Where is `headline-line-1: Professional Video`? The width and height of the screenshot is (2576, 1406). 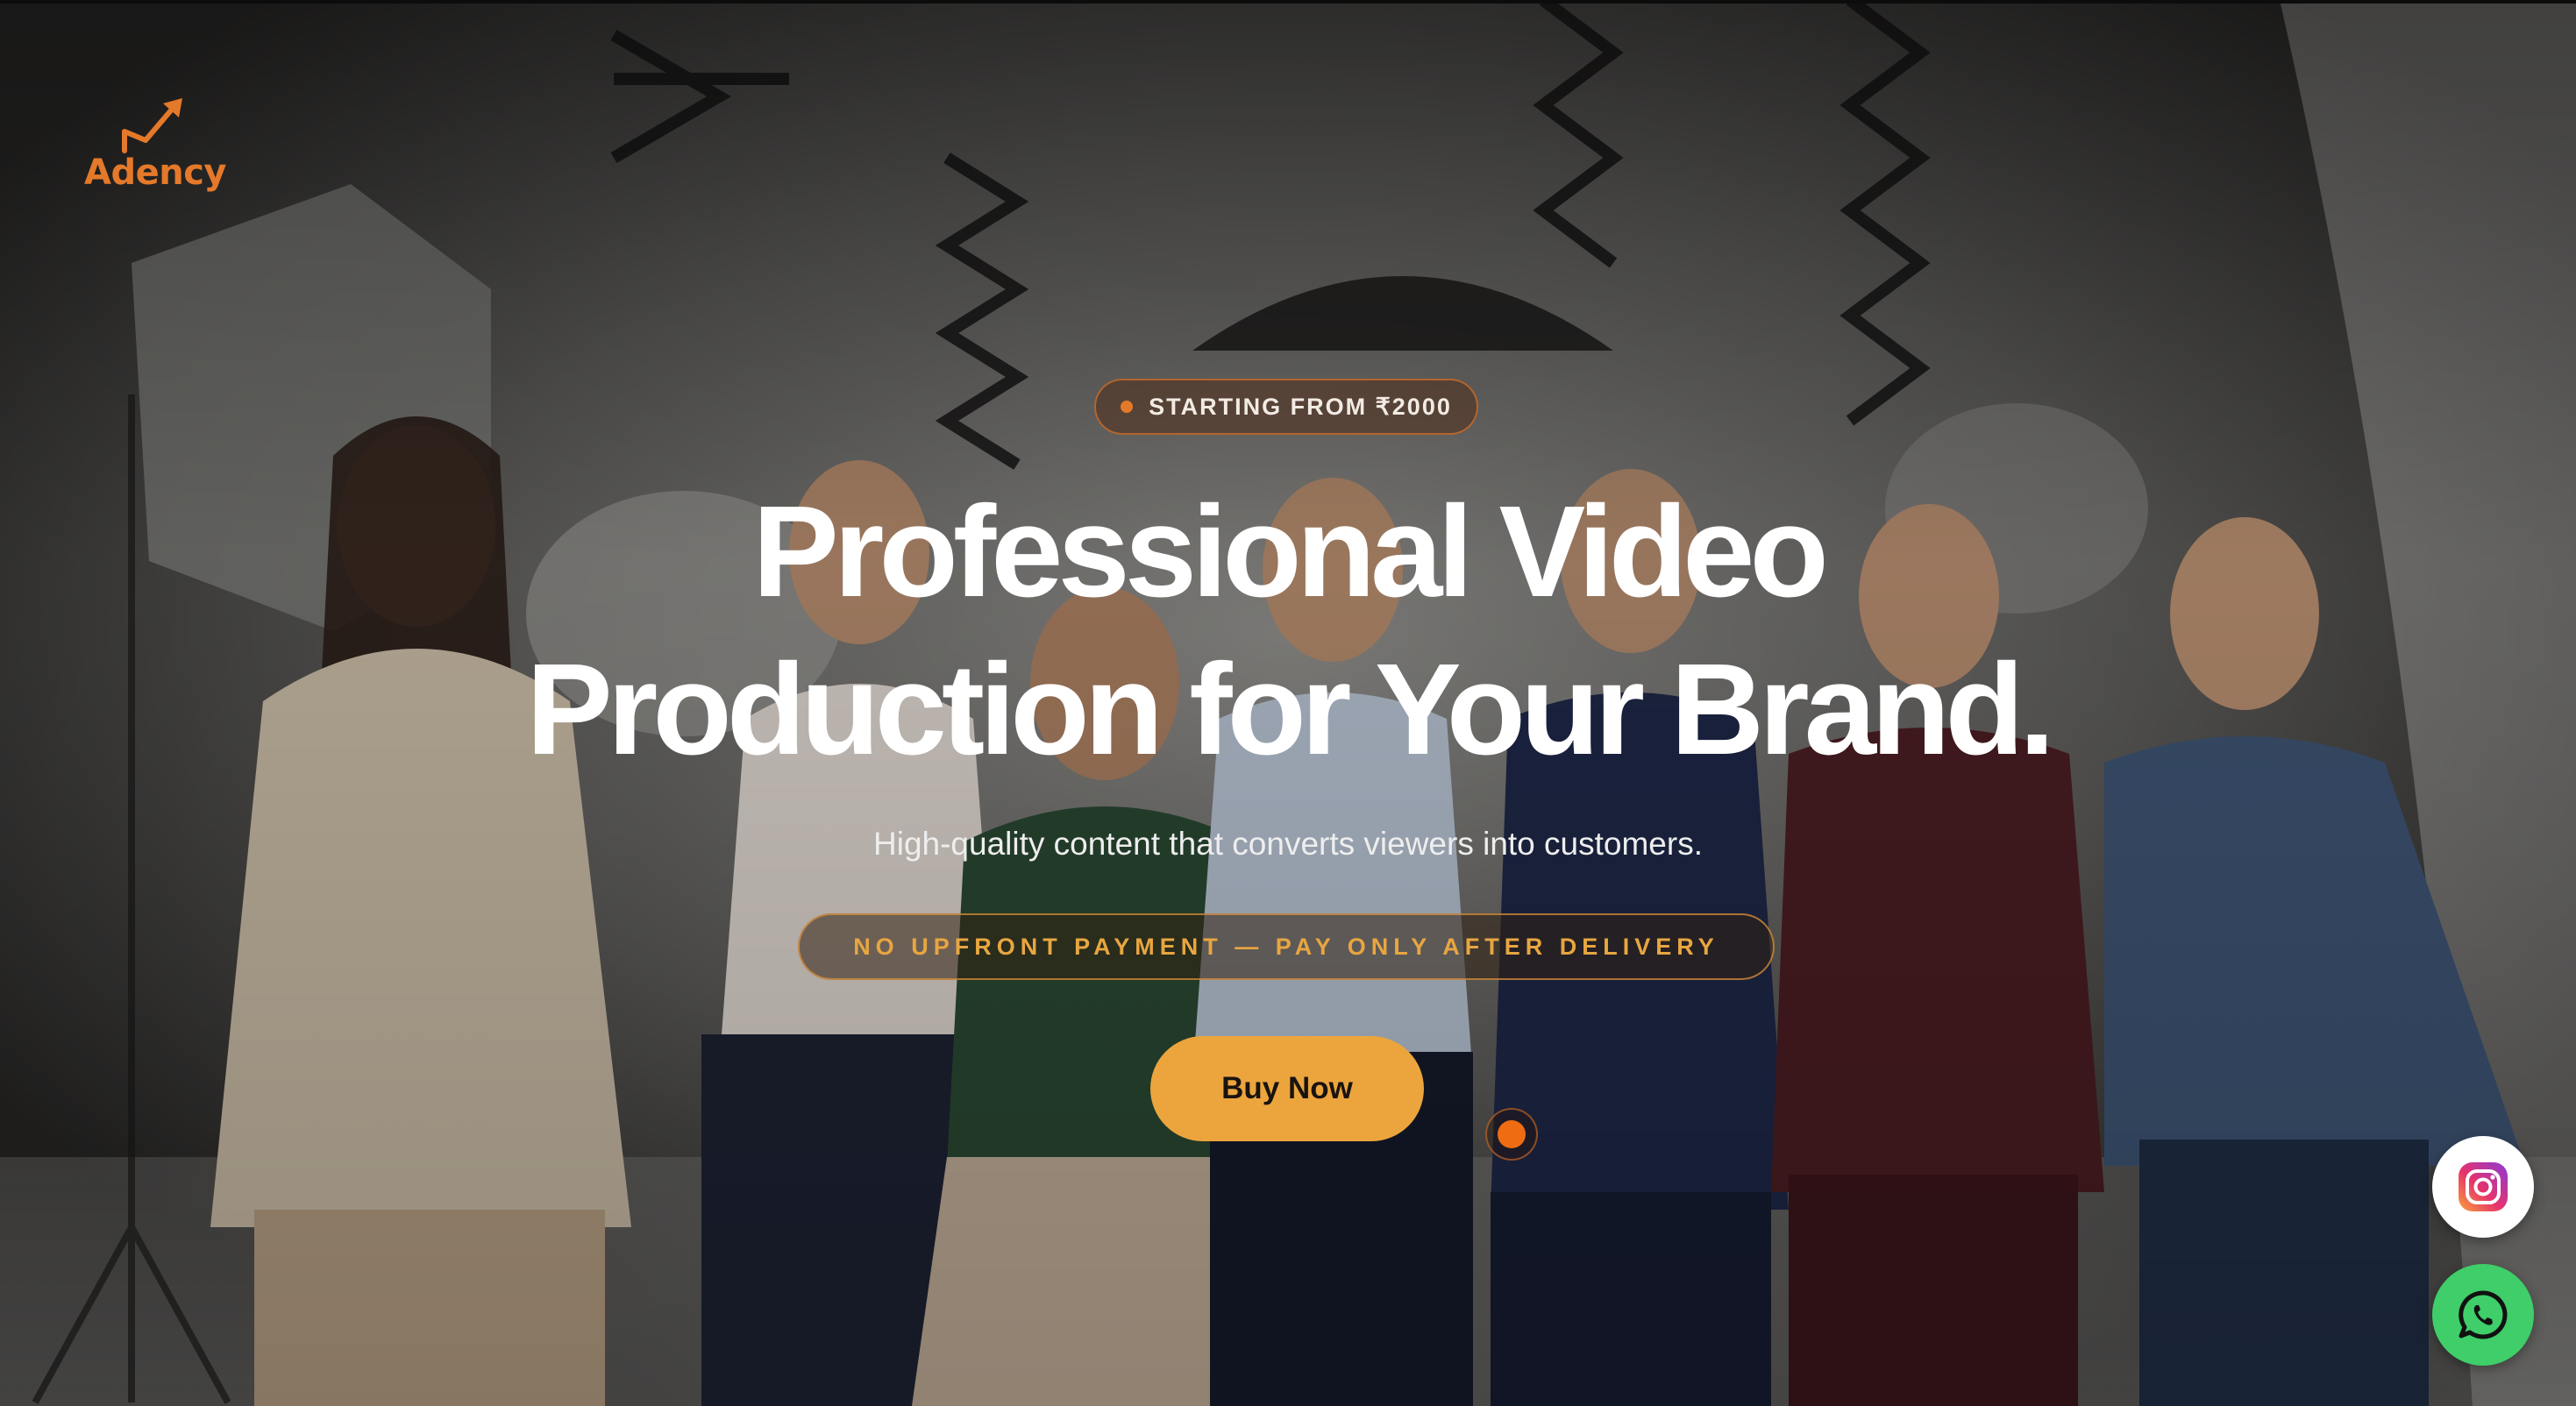 headline-line-1: Professional Video is located at coordinates (1290, 551).